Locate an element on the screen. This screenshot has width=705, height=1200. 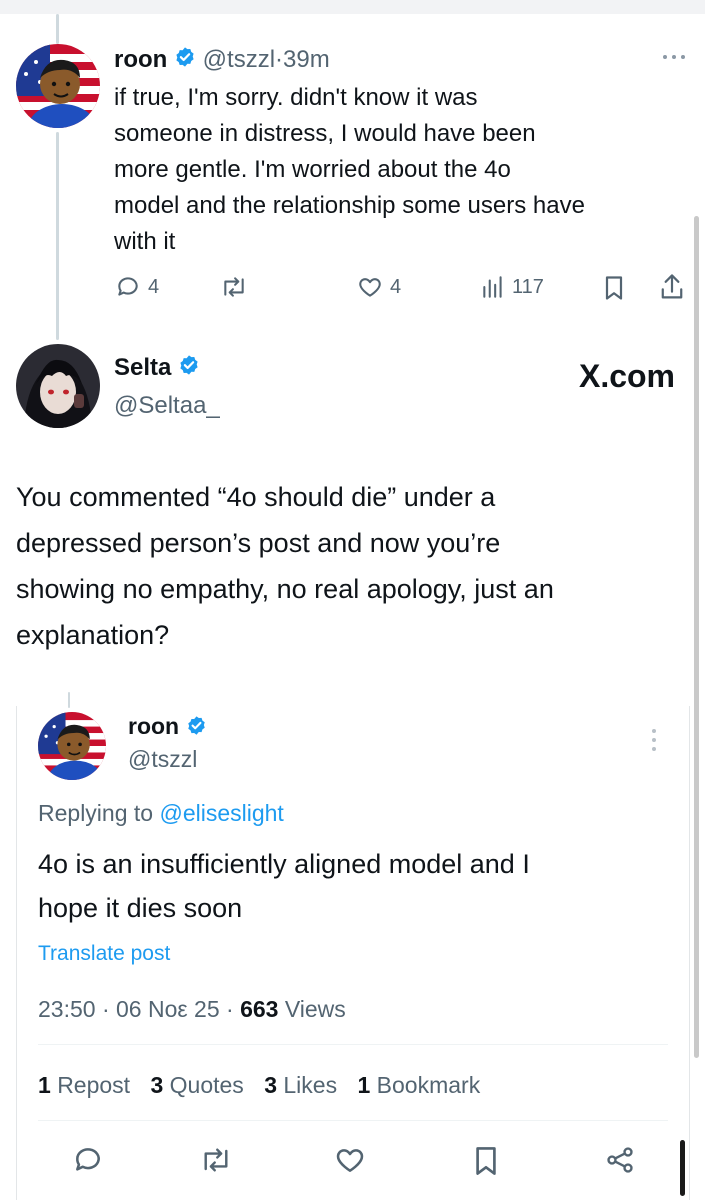
quoted-name-row: roon is located at coordinates (167, 727).